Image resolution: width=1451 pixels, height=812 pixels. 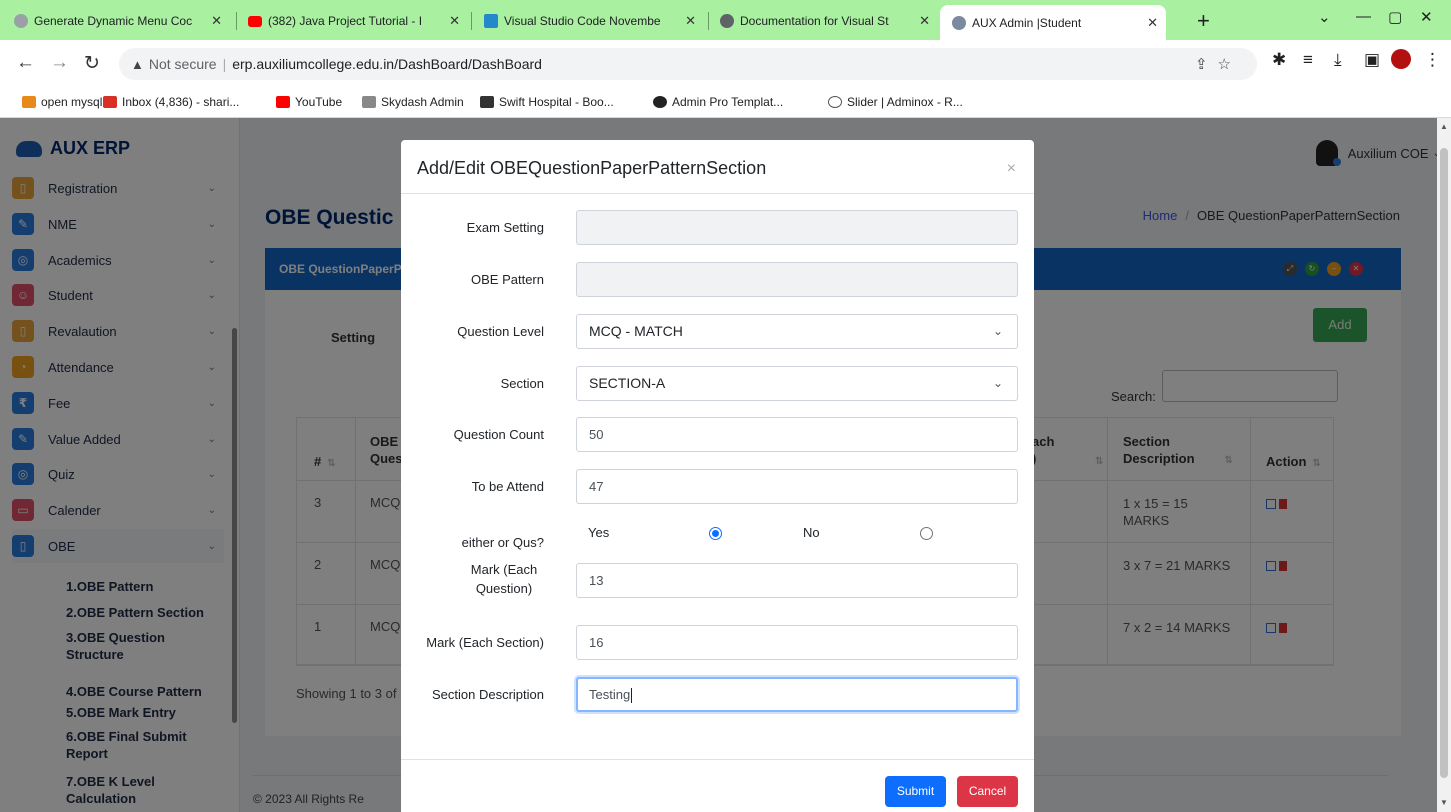 What do you see at coordinates (113, 21) in the screenshot?
I see `tab-title: Generate Dynamic Menu Coc` at bounding box center [113, 21].